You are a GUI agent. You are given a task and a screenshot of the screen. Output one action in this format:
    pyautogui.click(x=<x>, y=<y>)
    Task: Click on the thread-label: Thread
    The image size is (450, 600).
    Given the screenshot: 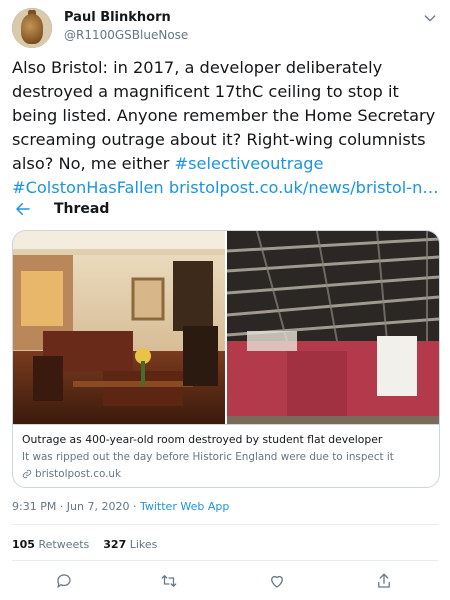 What is the action you would take?
    pyautogui.click(x=82, y=209)
    